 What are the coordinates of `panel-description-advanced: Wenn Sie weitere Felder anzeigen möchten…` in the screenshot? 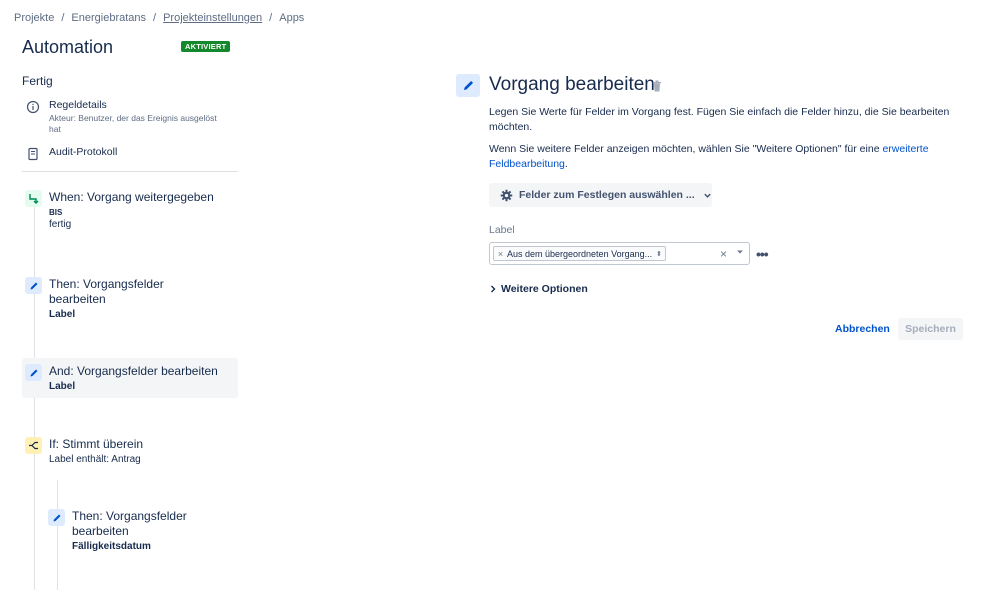 It's located at (724, 157).